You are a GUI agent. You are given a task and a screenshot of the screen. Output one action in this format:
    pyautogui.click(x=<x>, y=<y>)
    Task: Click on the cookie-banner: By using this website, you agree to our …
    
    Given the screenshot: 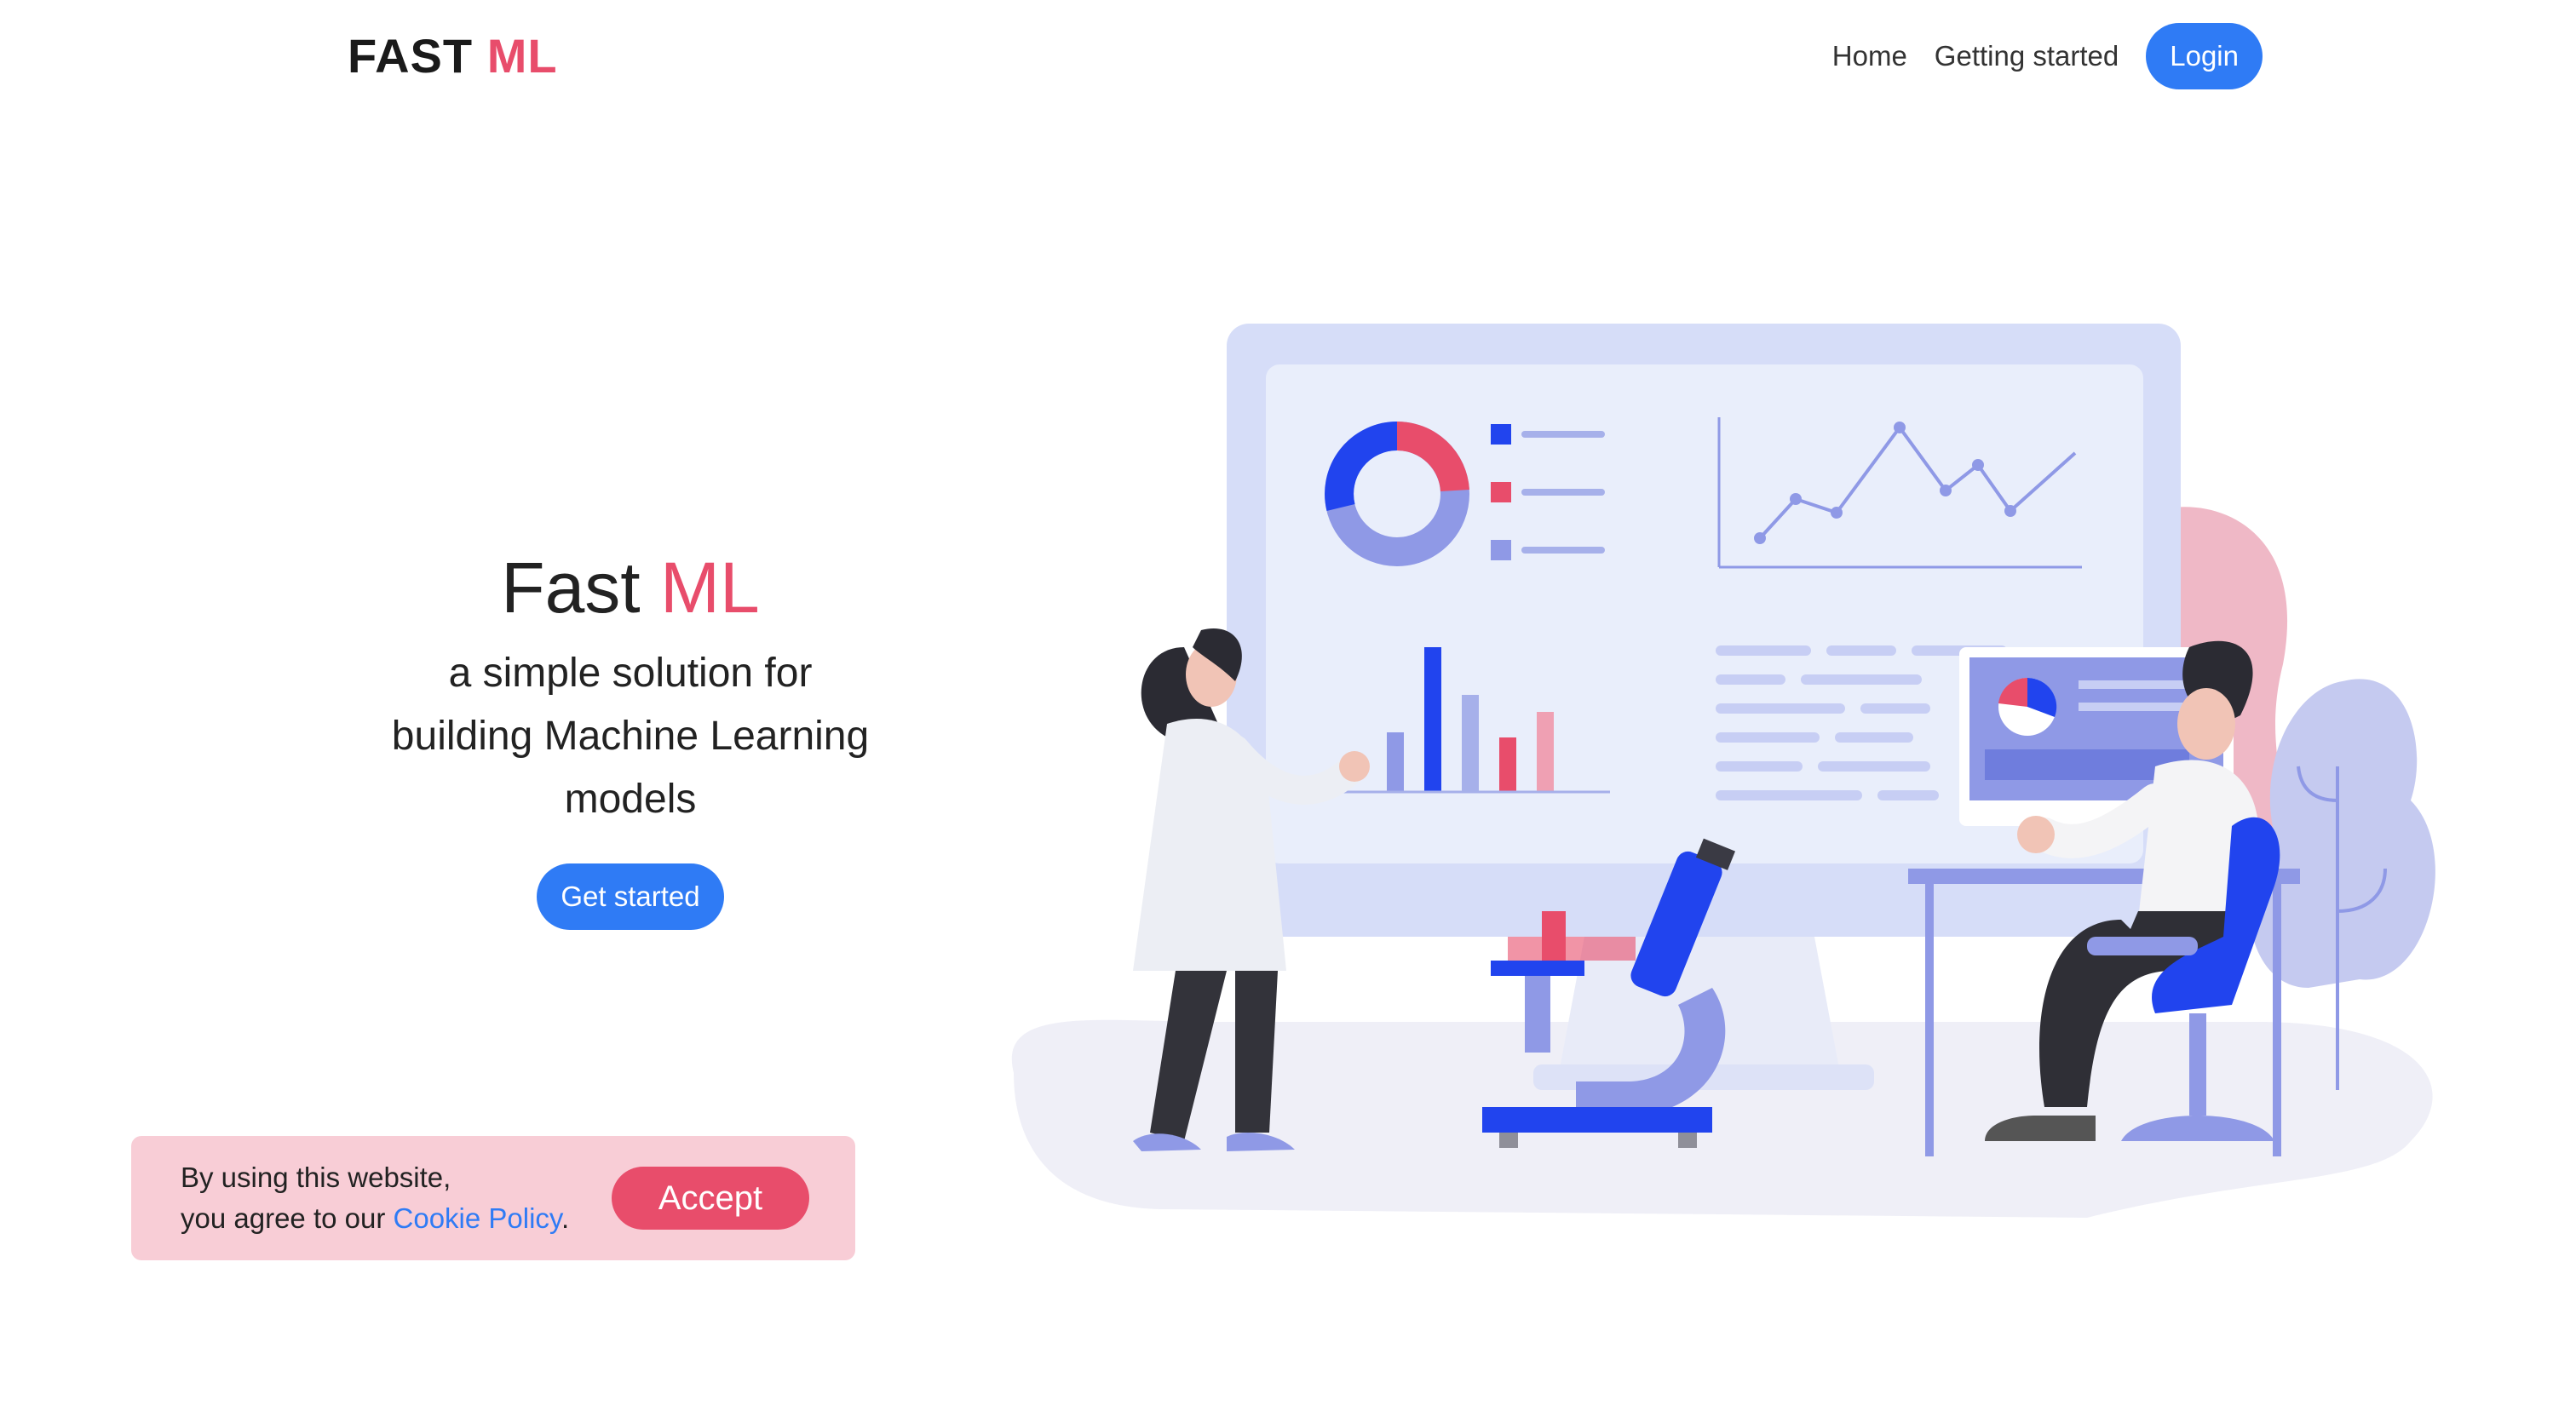 What is the action you would take?
    pyautogui.click(x=493, y=1198)
    